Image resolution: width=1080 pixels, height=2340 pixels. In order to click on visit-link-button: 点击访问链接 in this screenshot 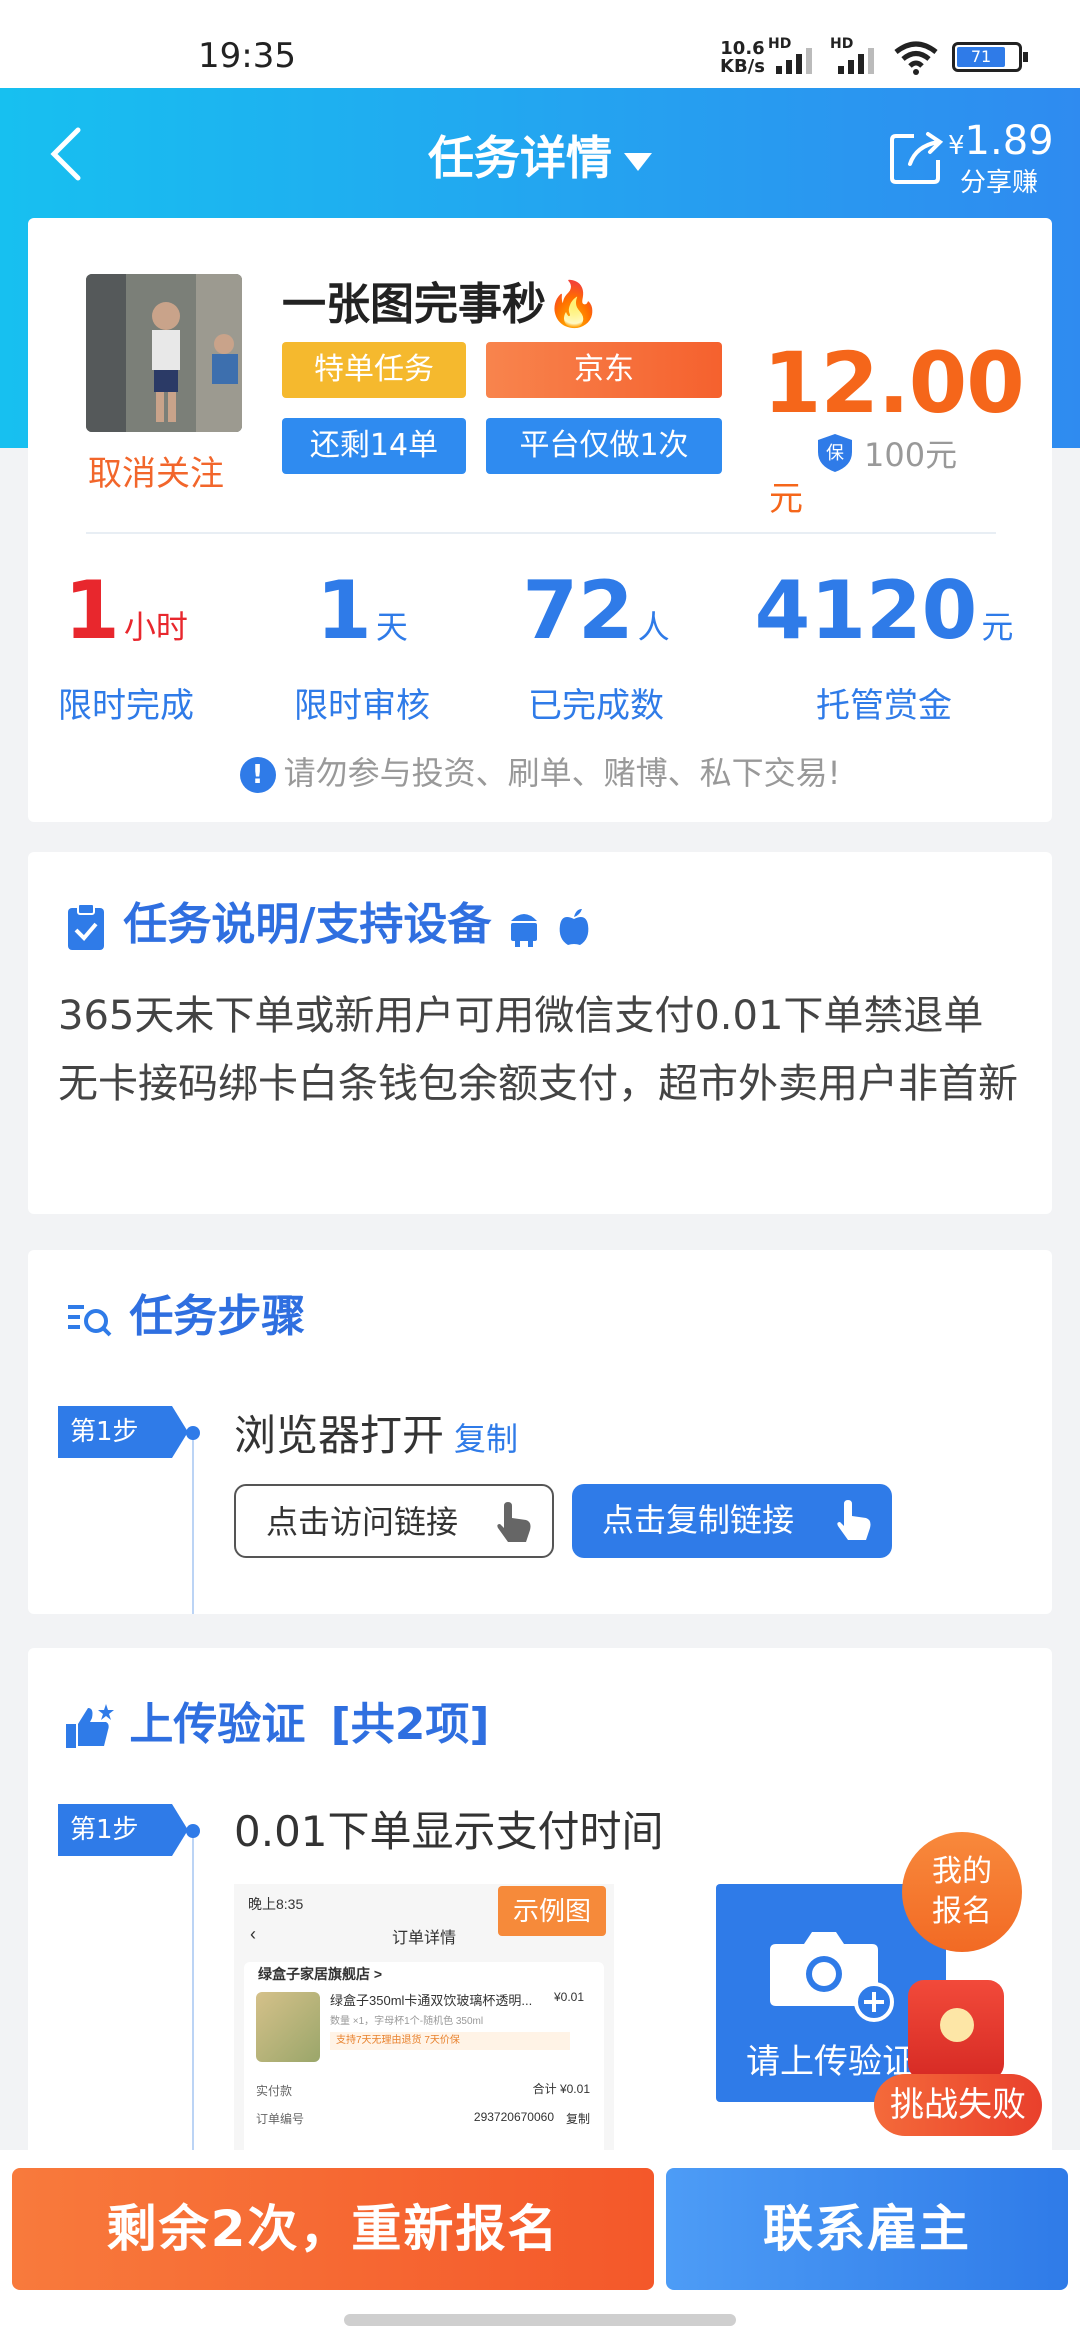, I will do `click(394, 1521)`.